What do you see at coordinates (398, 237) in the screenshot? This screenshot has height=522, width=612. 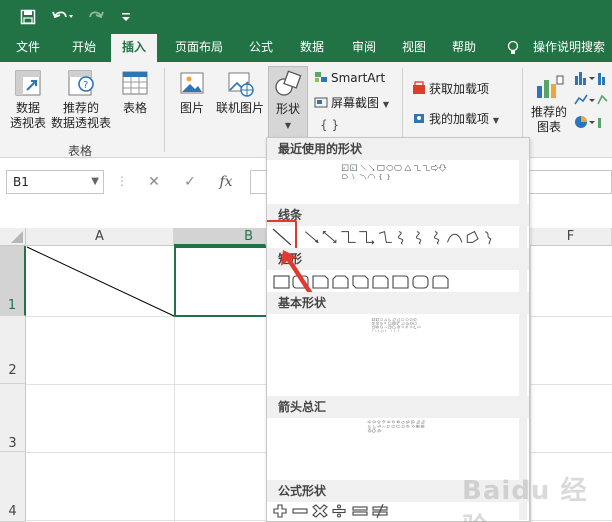 I see `lines-row` at bounding box center [398, 237].